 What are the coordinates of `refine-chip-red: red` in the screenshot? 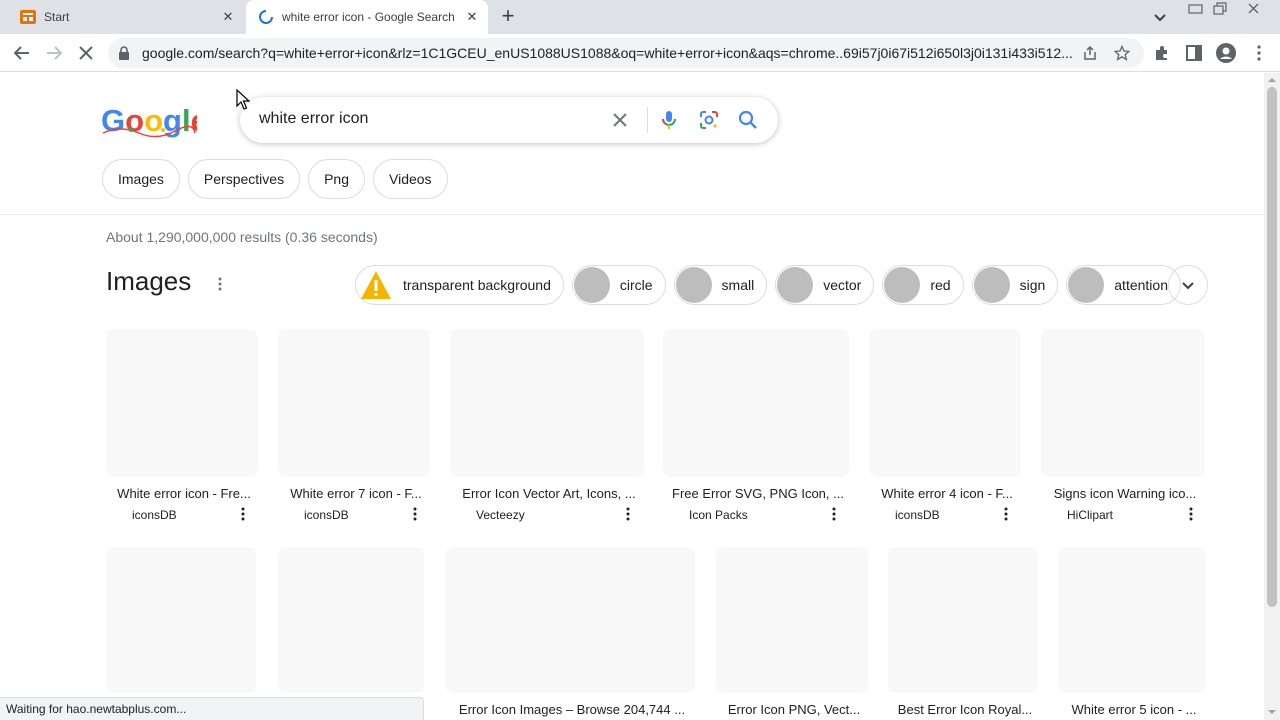 It's located at (923, 285).